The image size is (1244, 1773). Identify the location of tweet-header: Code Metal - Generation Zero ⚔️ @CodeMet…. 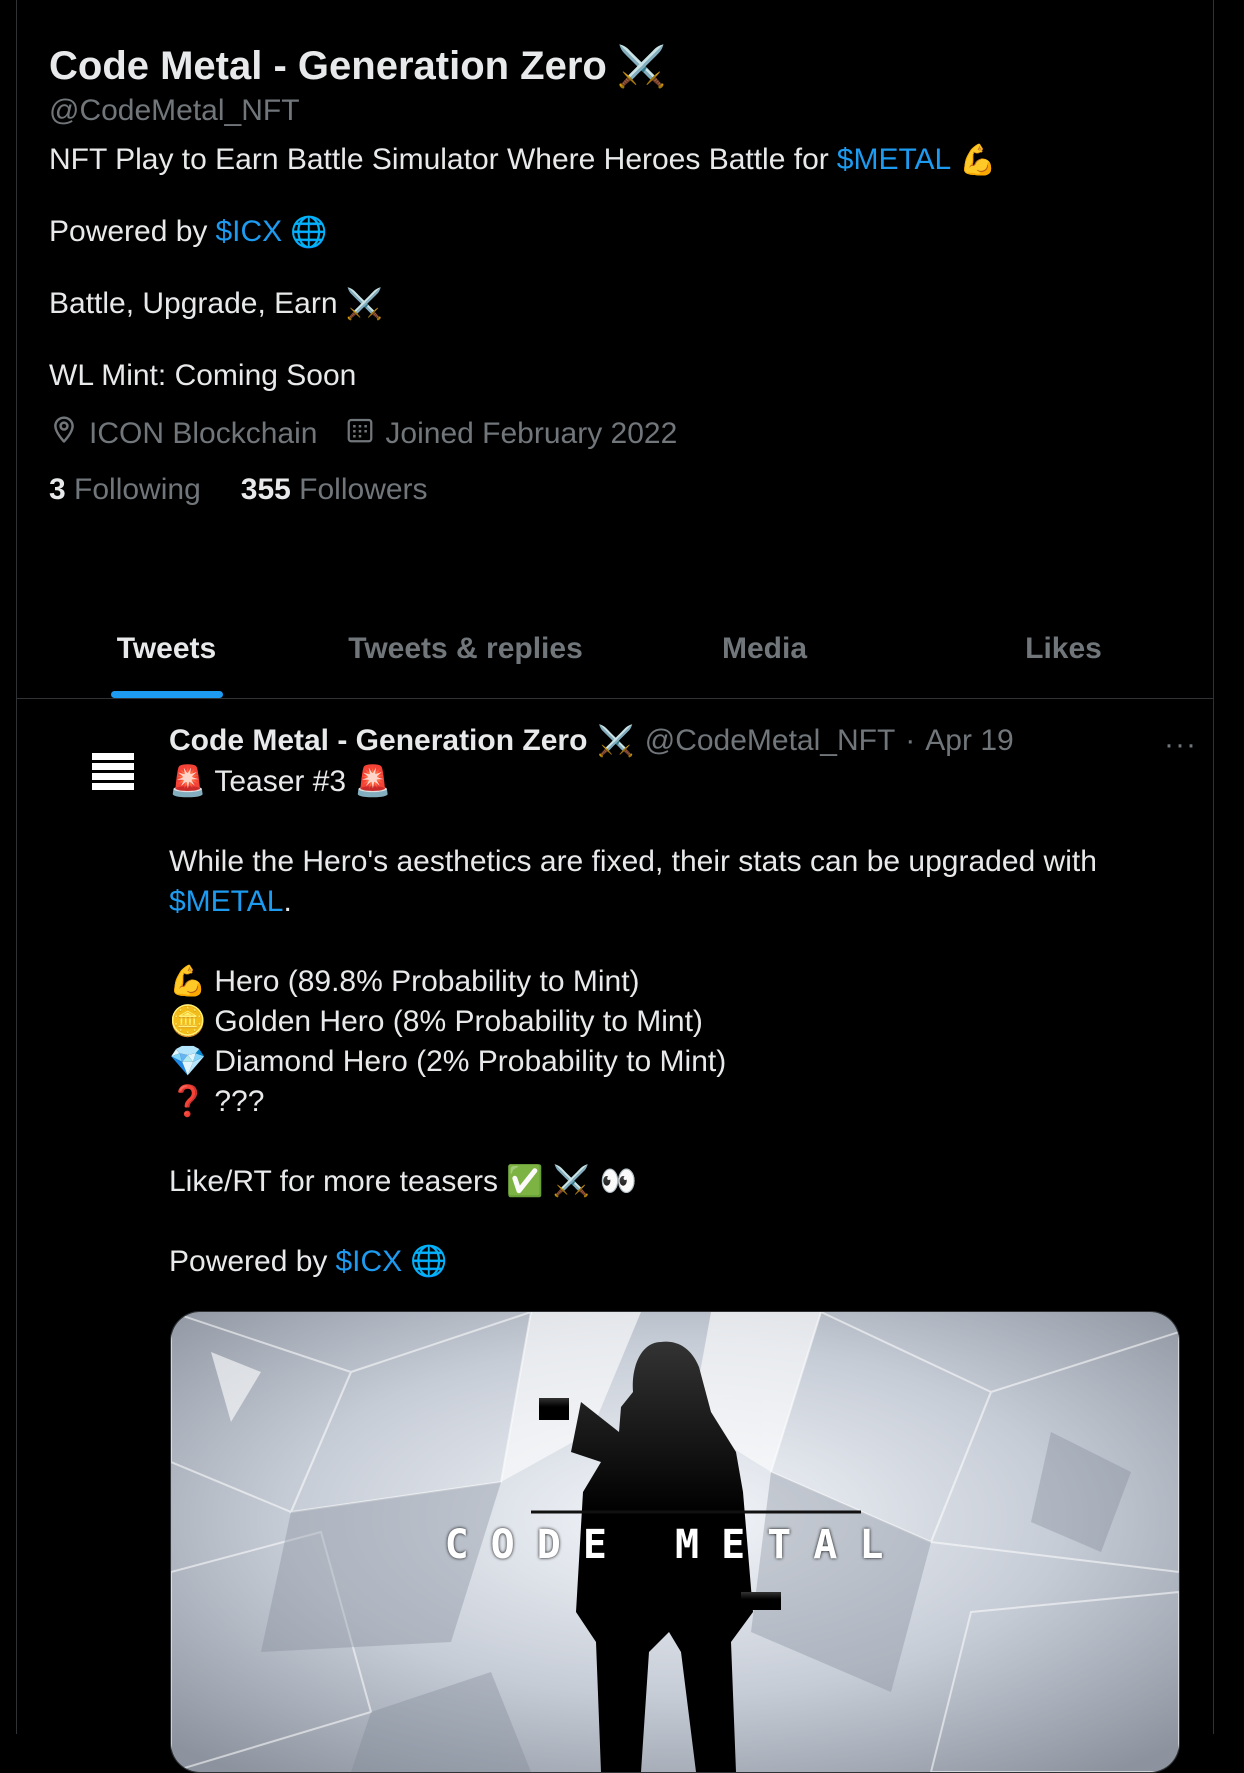
(676, 741).